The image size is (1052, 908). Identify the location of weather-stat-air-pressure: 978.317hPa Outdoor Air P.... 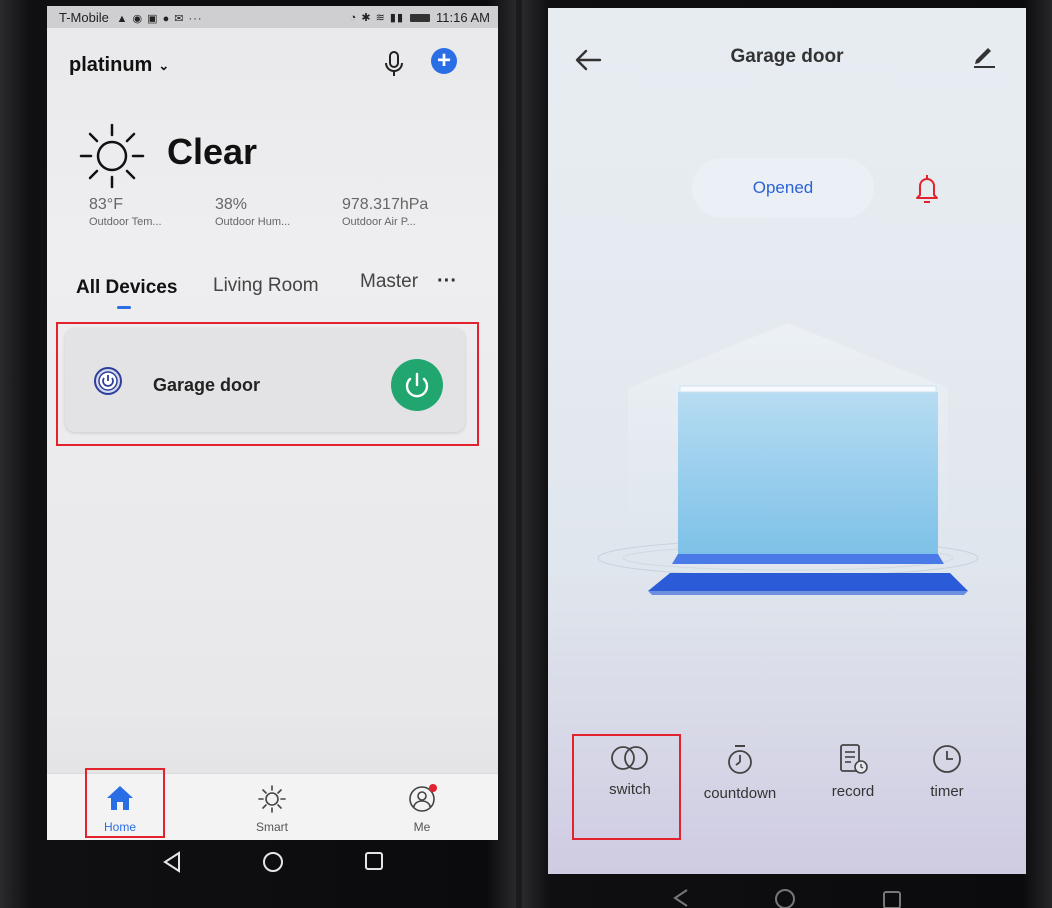
(385, 212).